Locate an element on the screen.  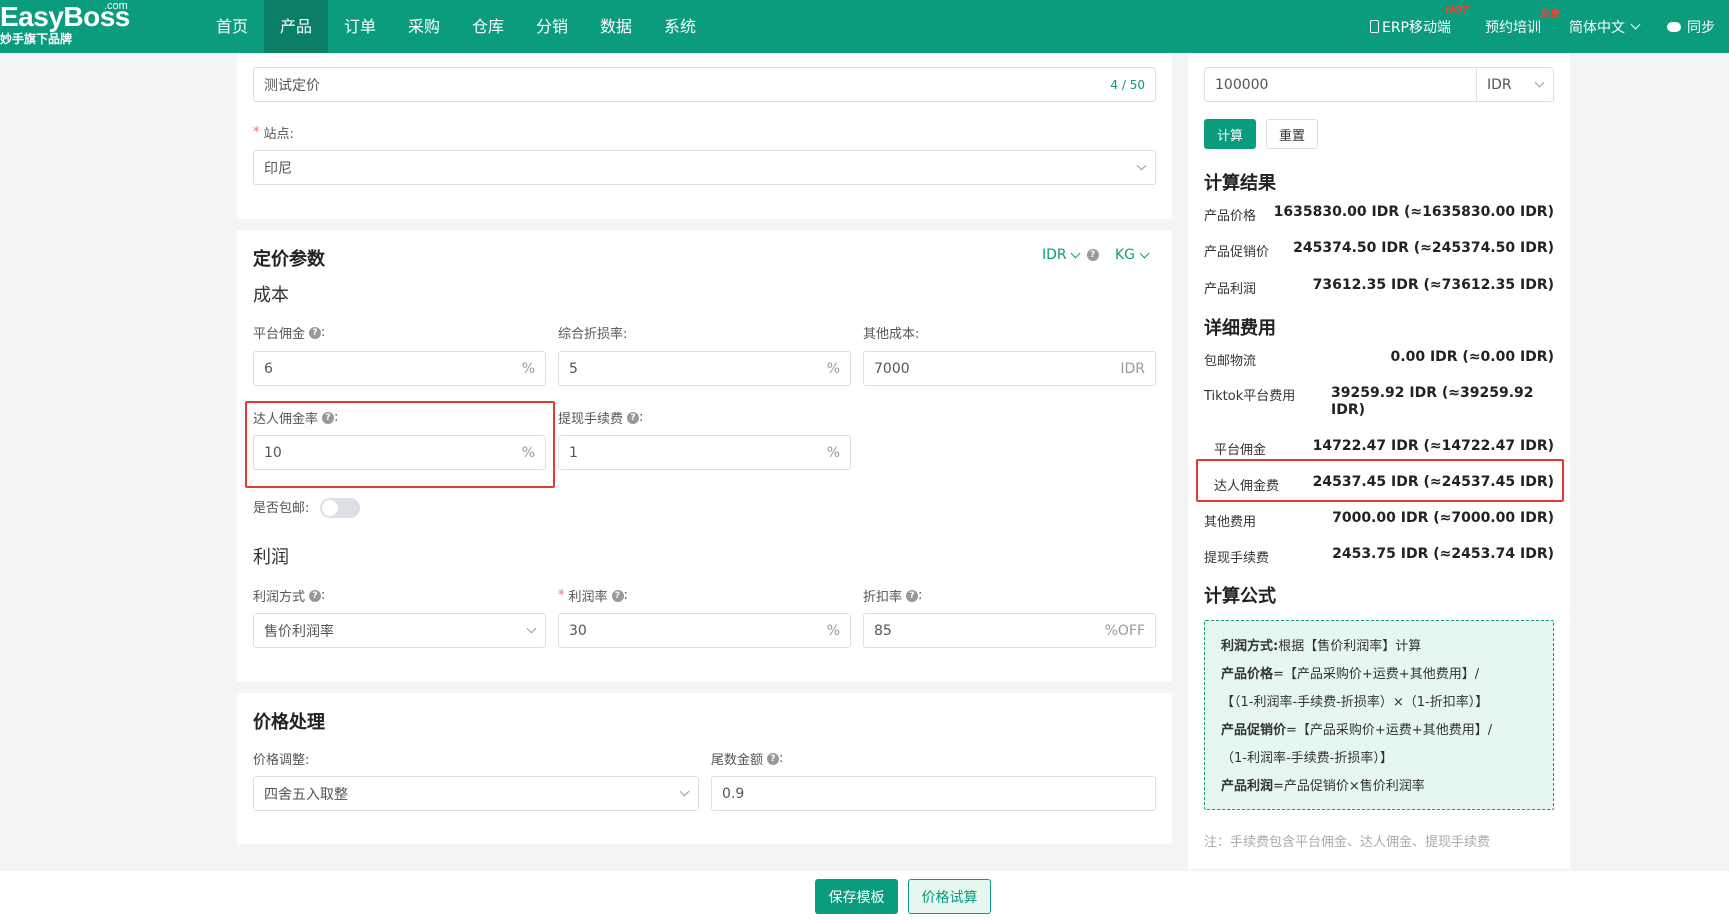
template-name-input: 测试定价 4 / 50 is located at coordinates (704, 84).